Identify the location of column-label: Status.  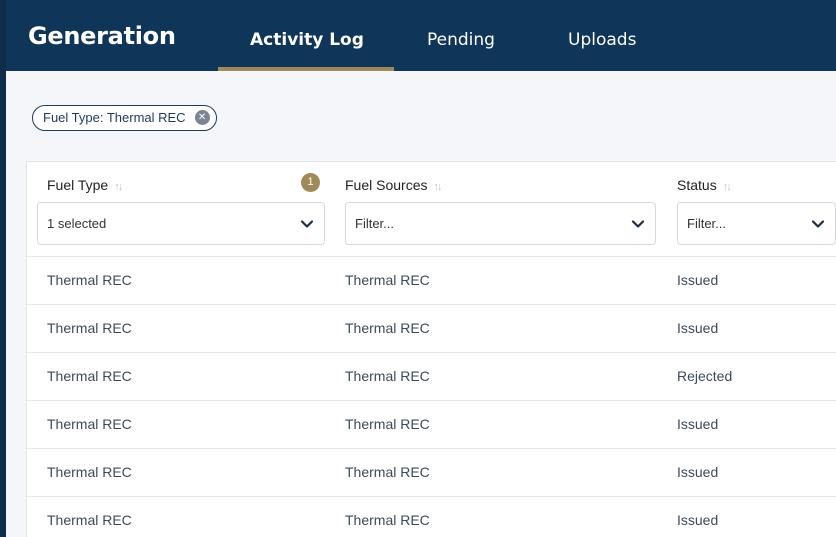
(697, 185).